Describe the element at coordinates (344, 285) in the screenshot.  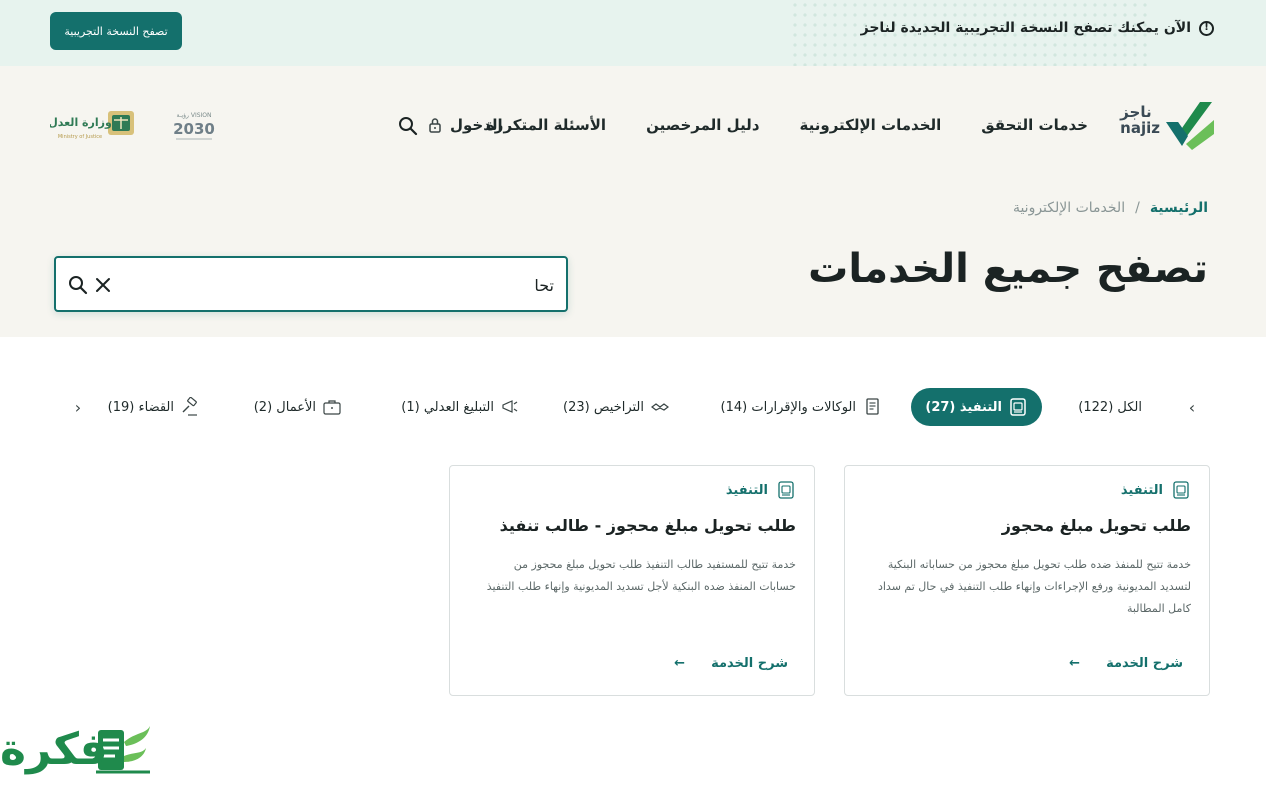
I see `search-input` at that location.